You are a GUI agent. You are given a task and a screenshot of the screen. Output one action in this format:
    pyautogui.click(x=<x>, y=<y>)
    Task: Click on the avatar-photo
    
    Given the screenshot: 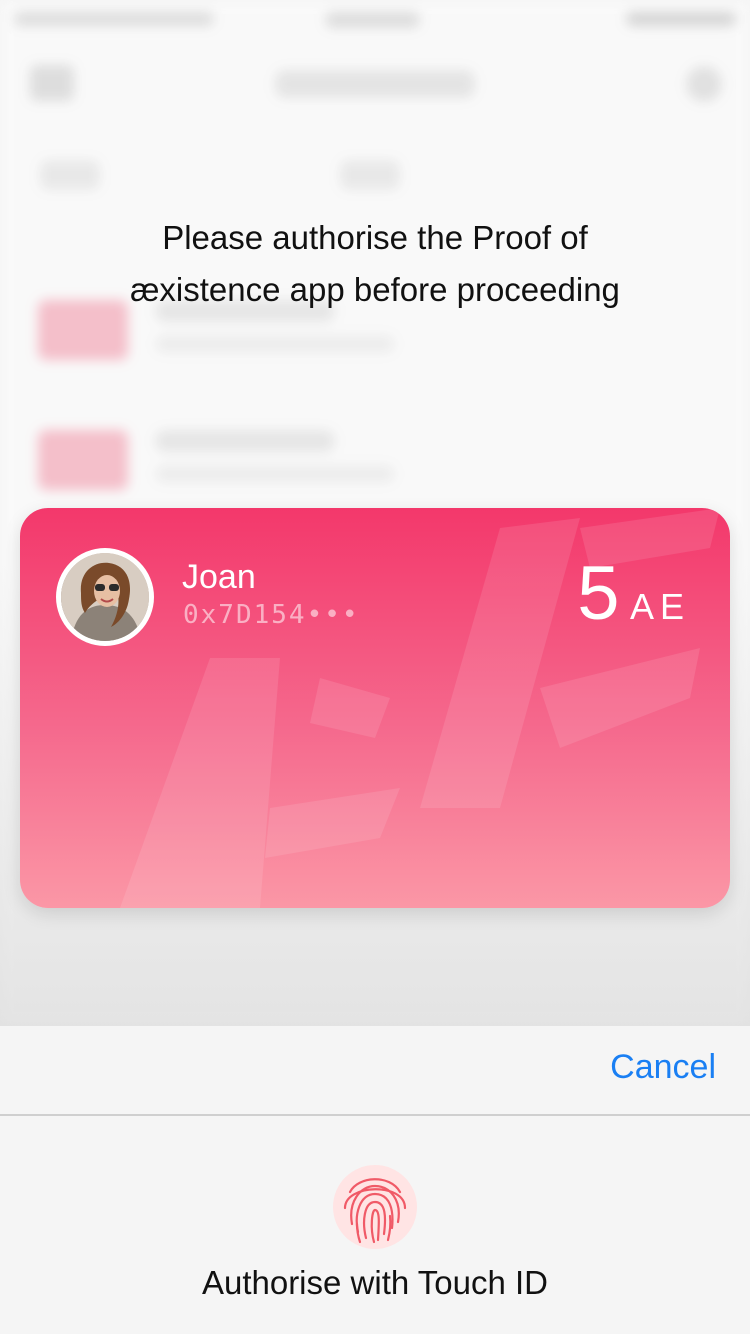 What is the action you would take?
    pyautogui.click(x=105, y=597)
    